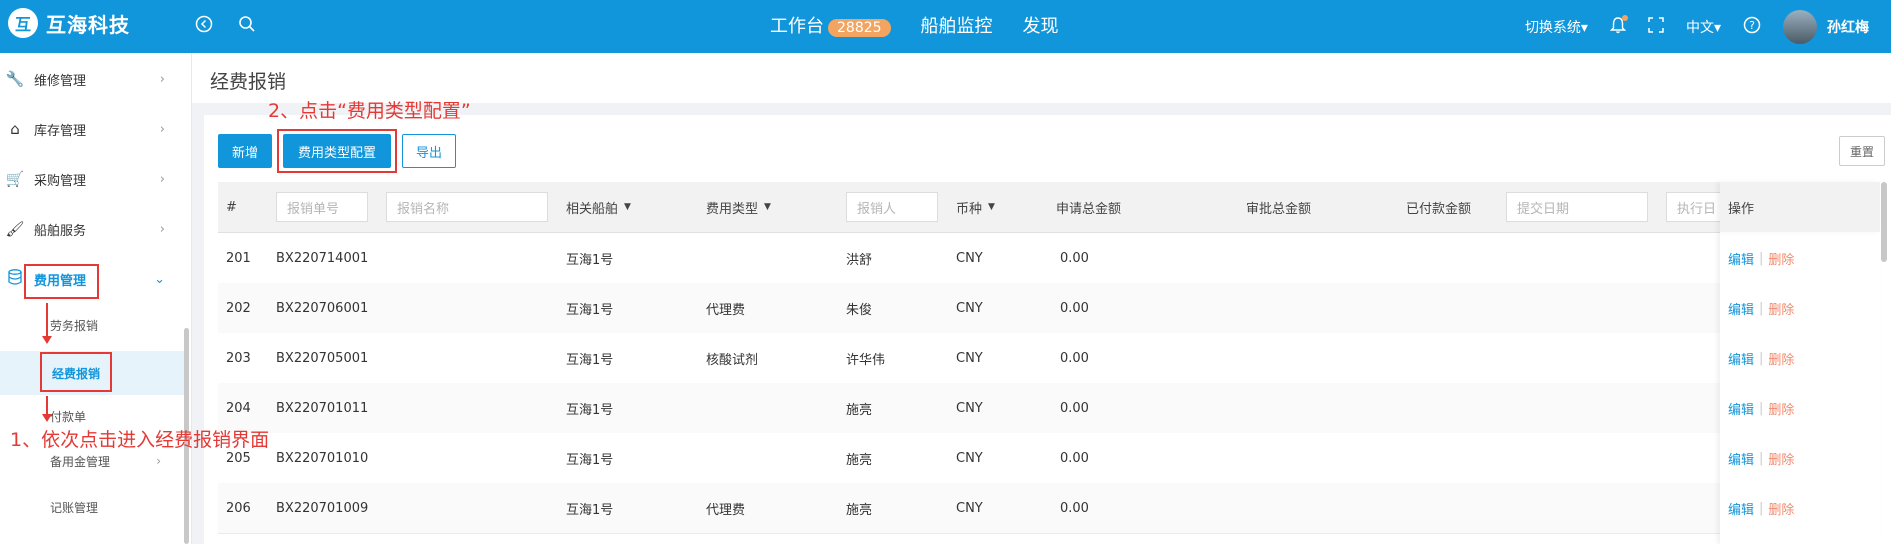  What do you see at coordinates (15, 179) in the screenshot?
I see `cart-icon: 🛒` at bounding box center [15, 179].